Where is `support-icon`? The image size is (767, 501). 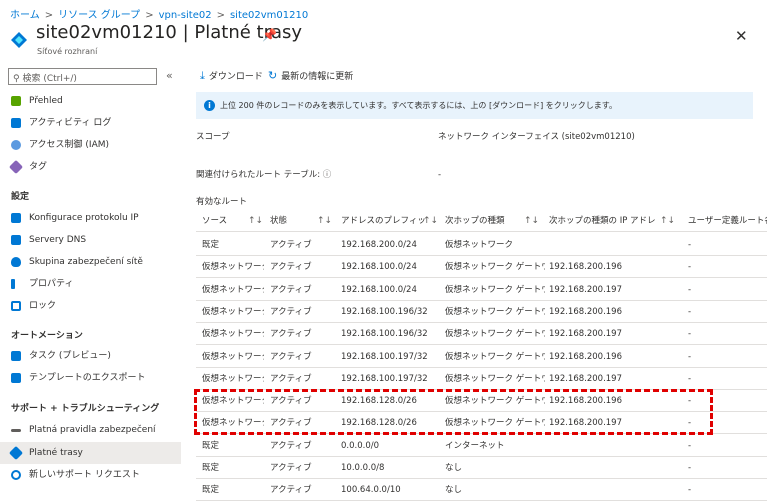
support-icon is located at coordinates (16, 475).